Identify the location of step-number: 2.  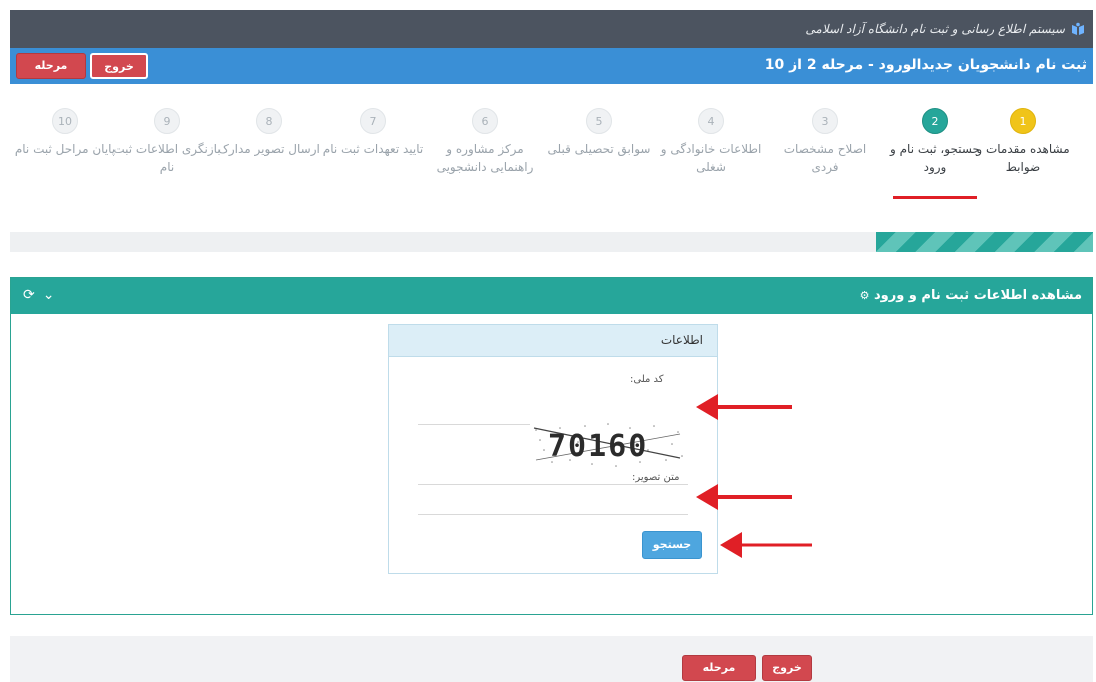
(935, 121).